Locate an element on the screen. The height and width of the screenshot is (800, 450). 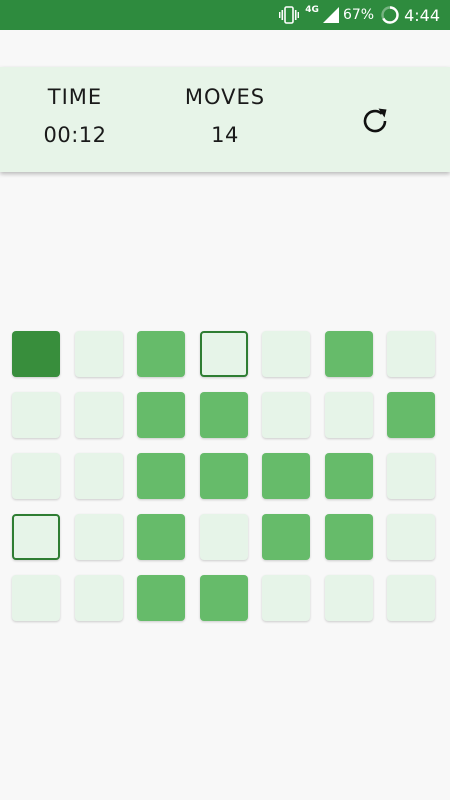
moves-stat: MOVES 14 is located at coordinates (225, 116).